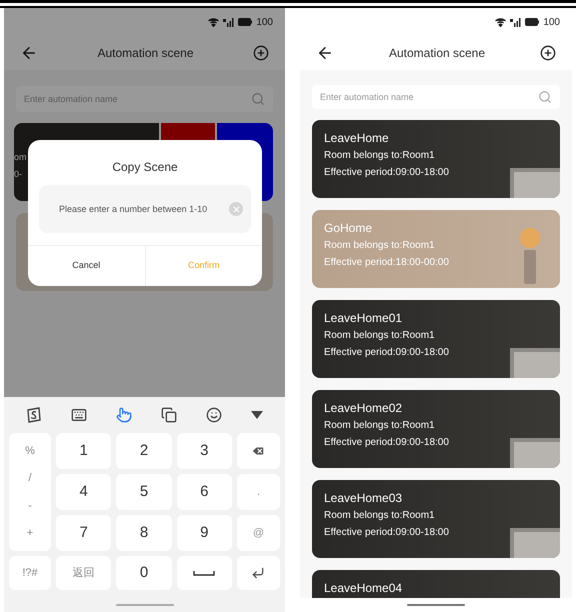 This screenshot has height=612, width=576. I want to click on number-key: 8, so click(144, 533).